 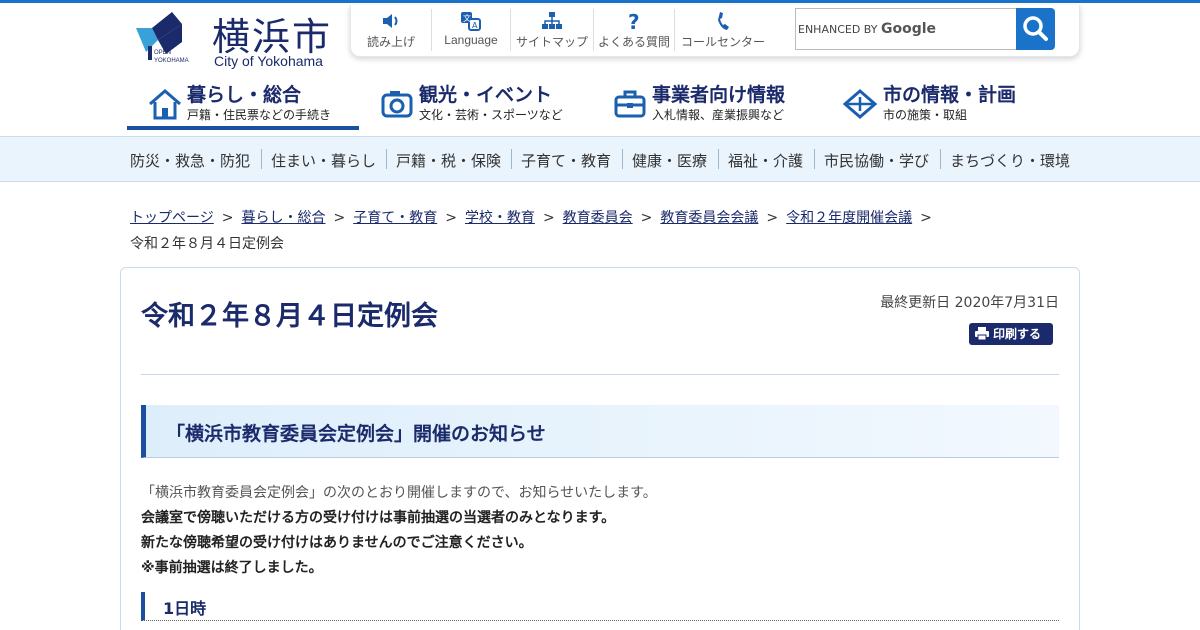 I want to click on speaker-icon, so click(x=390, y=21).